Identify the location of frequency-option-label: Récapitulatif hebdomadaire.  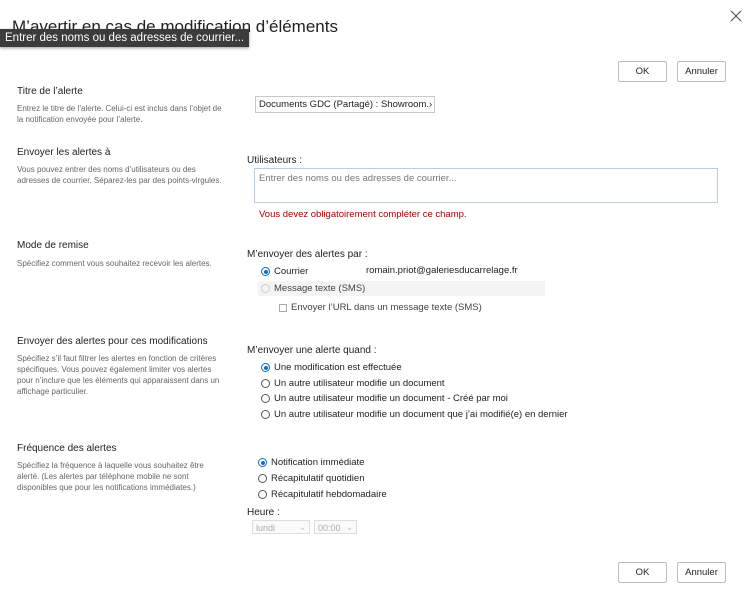
(329, 494).